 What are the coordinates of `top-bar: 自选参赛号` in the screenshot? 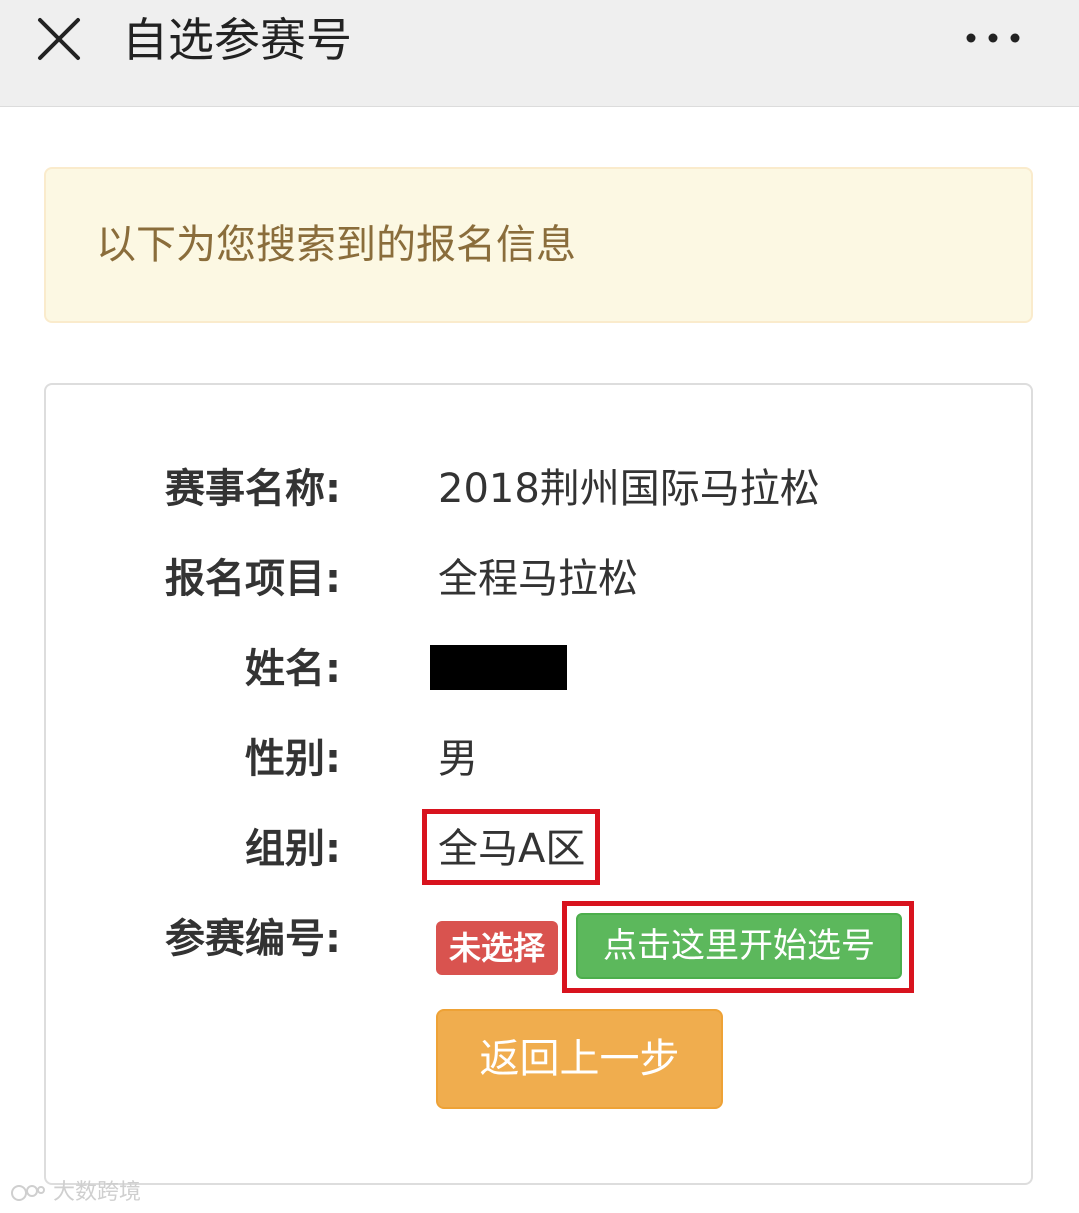 It's located at (539, 53).